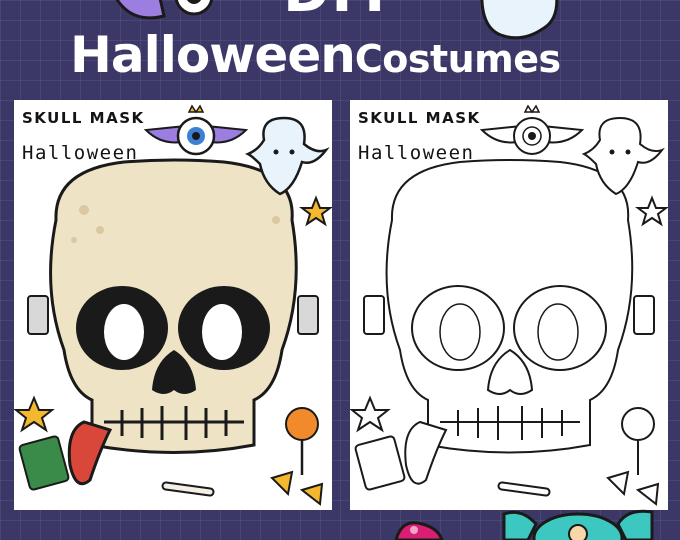 The height and width of the screenshot is (540, 680). I want to click on candy-teal-icon, so click(578, 524).